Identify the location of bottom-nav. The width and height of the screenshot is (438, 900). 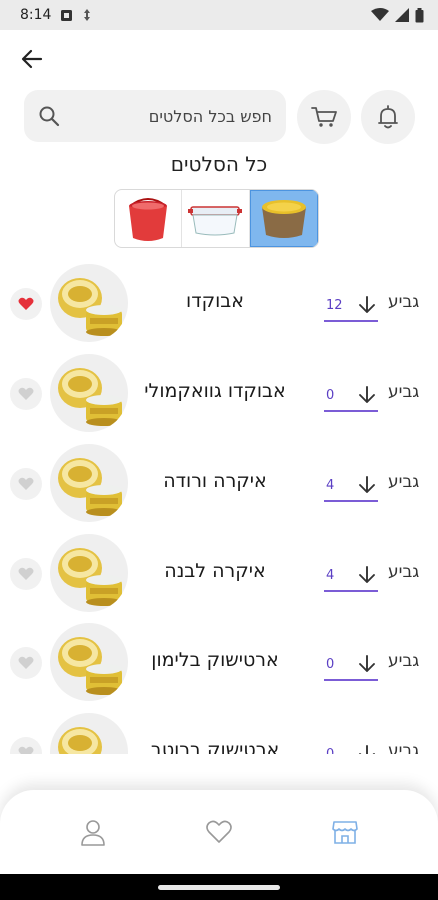
(219, 832).